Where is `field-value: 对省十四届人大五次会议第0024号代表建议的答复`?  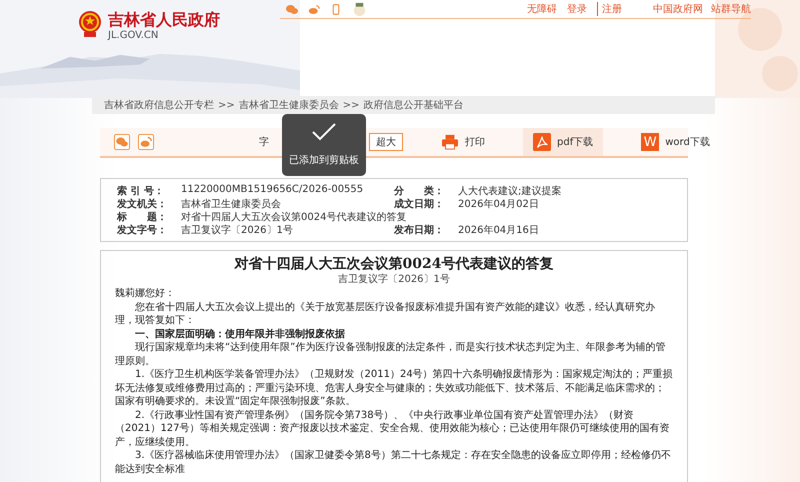
field-value: 对省十四届人大五次会议第0024号代表建议的答复 is located at coordinates (293, 217).